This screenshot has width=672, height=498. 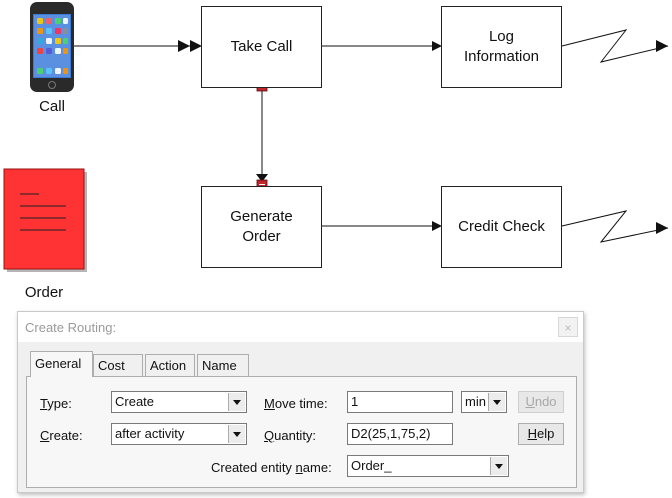 I want to click on type-select: Create, so click(x=179, y=402).